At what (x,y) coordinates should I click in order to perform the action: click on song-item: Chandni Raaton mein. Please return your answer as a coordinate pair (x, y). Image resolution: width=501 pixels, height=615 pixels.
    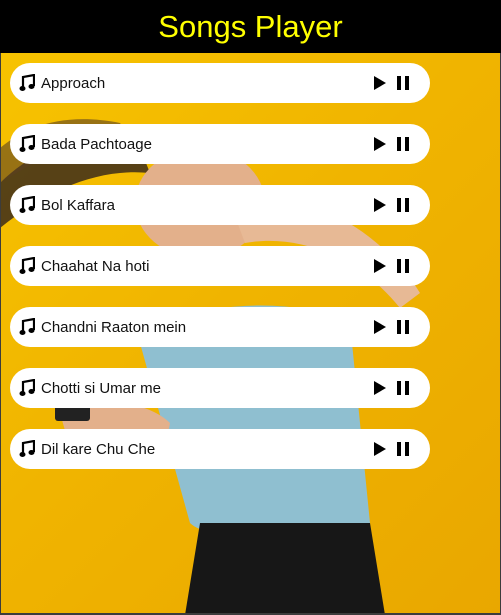
    Looking at the image, I should click on (220, 327).